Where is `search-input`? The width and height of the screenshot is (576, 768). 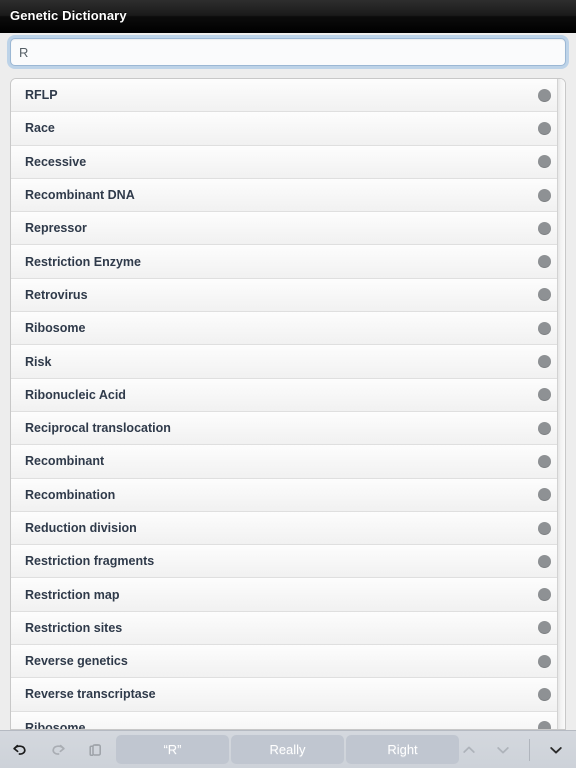 search-input is located at coordinates (288, 52).